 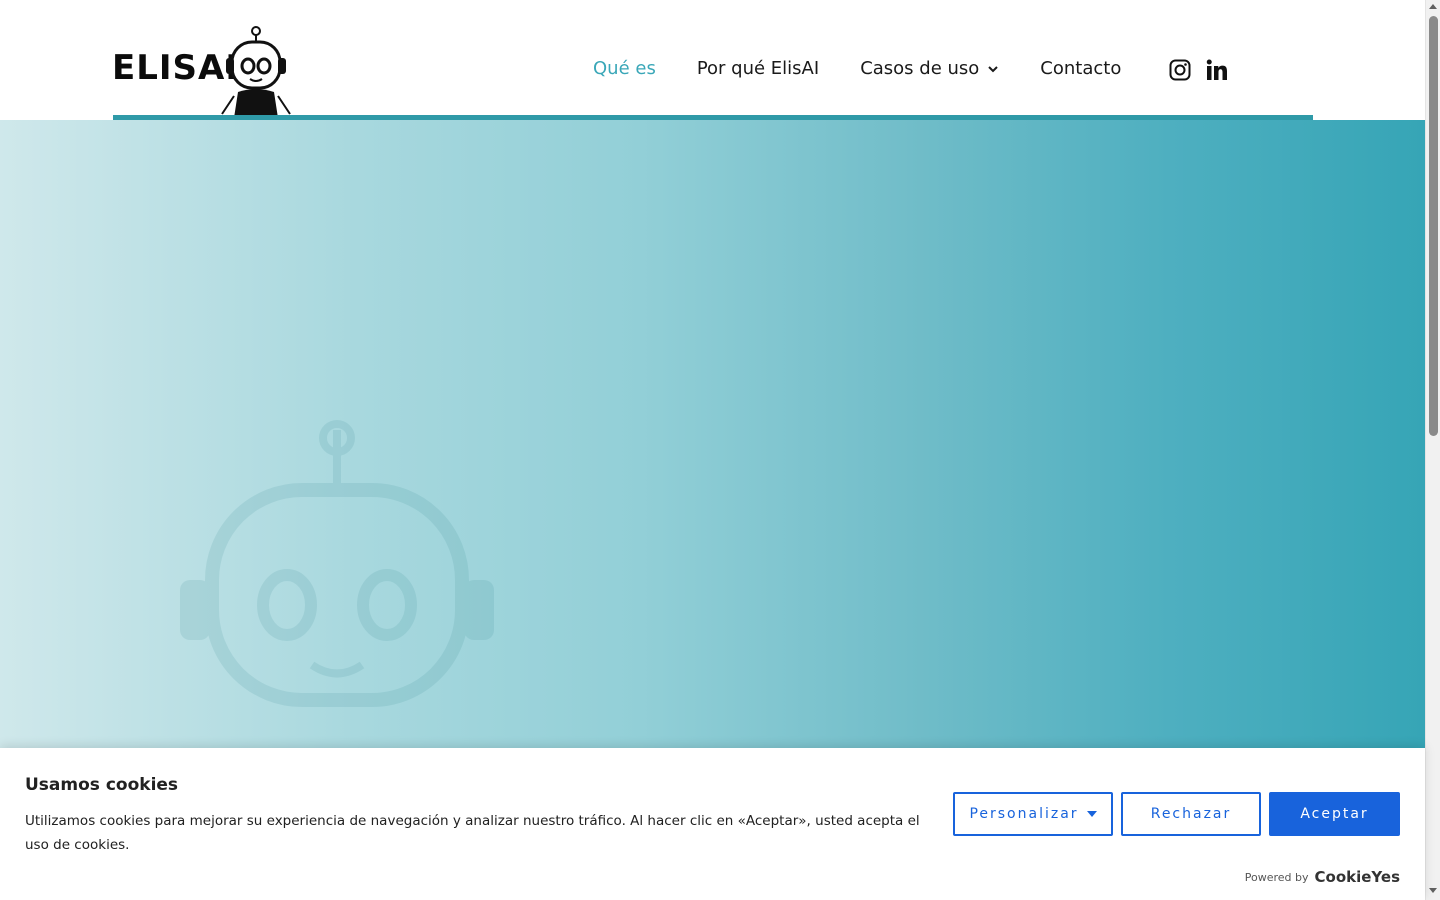 I want to click on customize-button-label: Personalizar, so click(x=1024, y=814).